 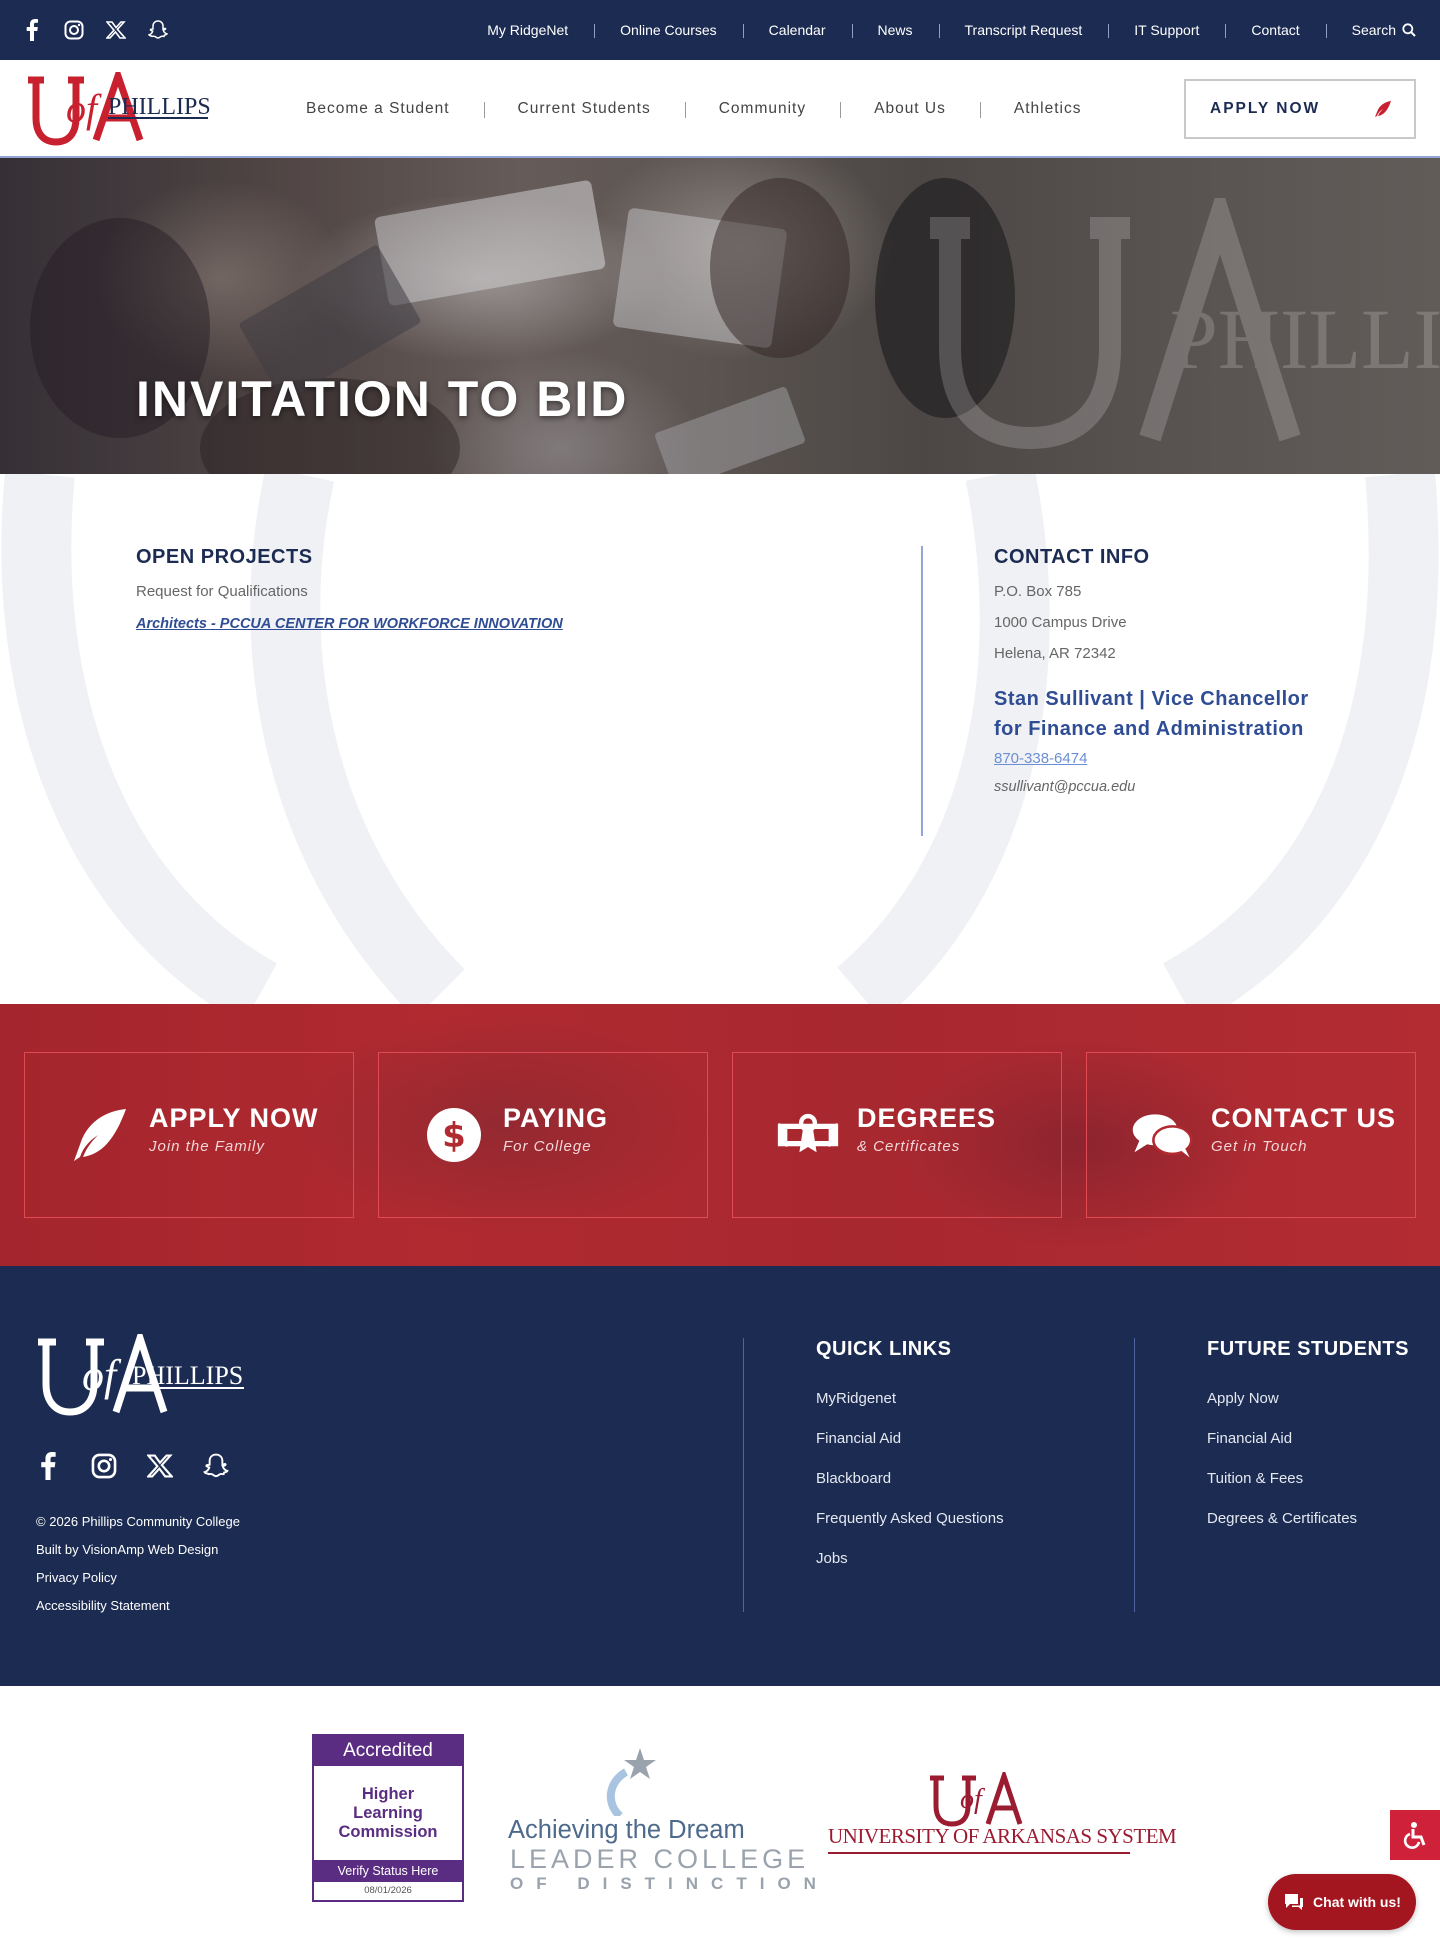 I want to click on address-line-3: Helena, AR 72342, so click(x=1055, y=653).